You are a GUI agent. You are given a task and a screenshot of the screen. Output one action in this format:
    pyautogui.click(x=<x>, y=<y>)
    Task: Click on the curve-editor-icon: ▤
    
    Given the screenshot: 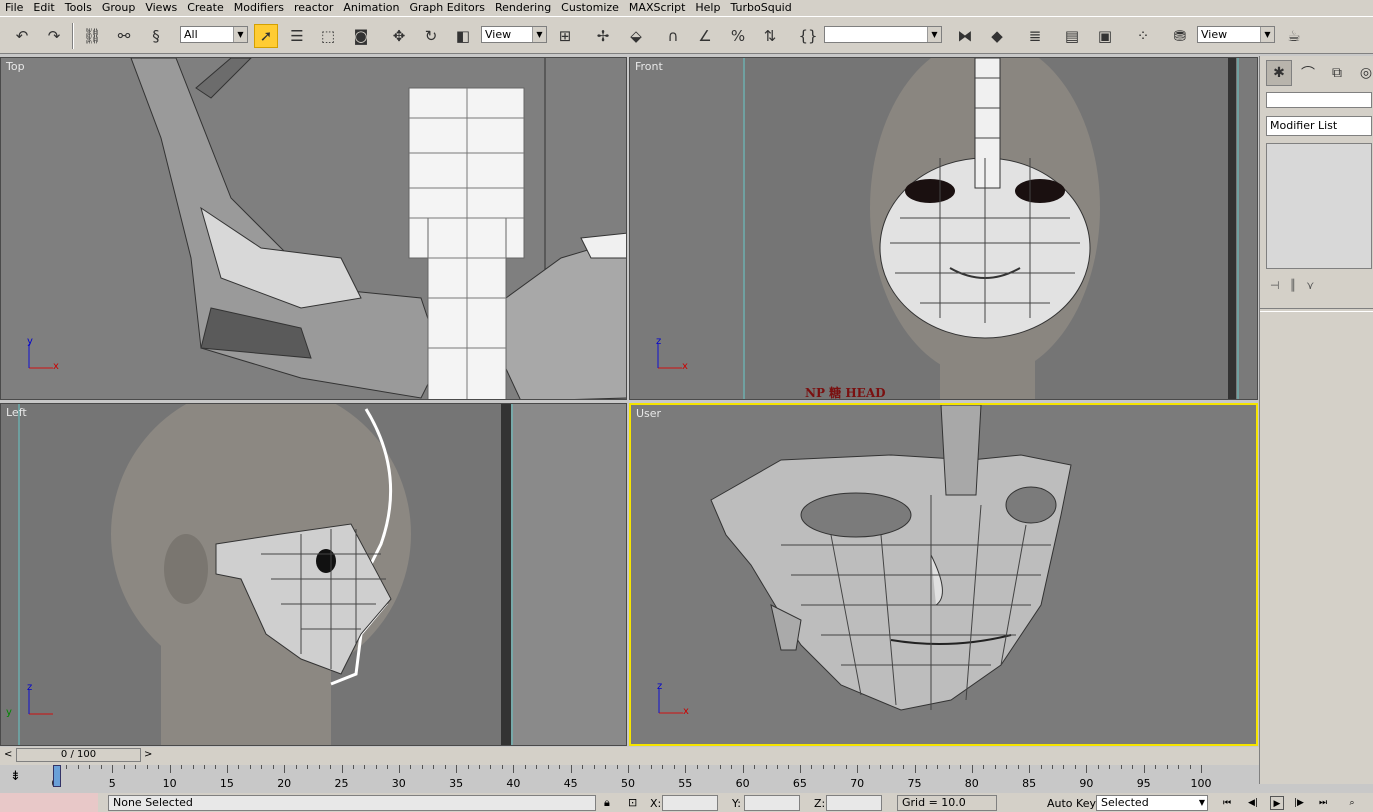 What is the action you would take?
    pyautogui.click(x=1072, y=36)
    